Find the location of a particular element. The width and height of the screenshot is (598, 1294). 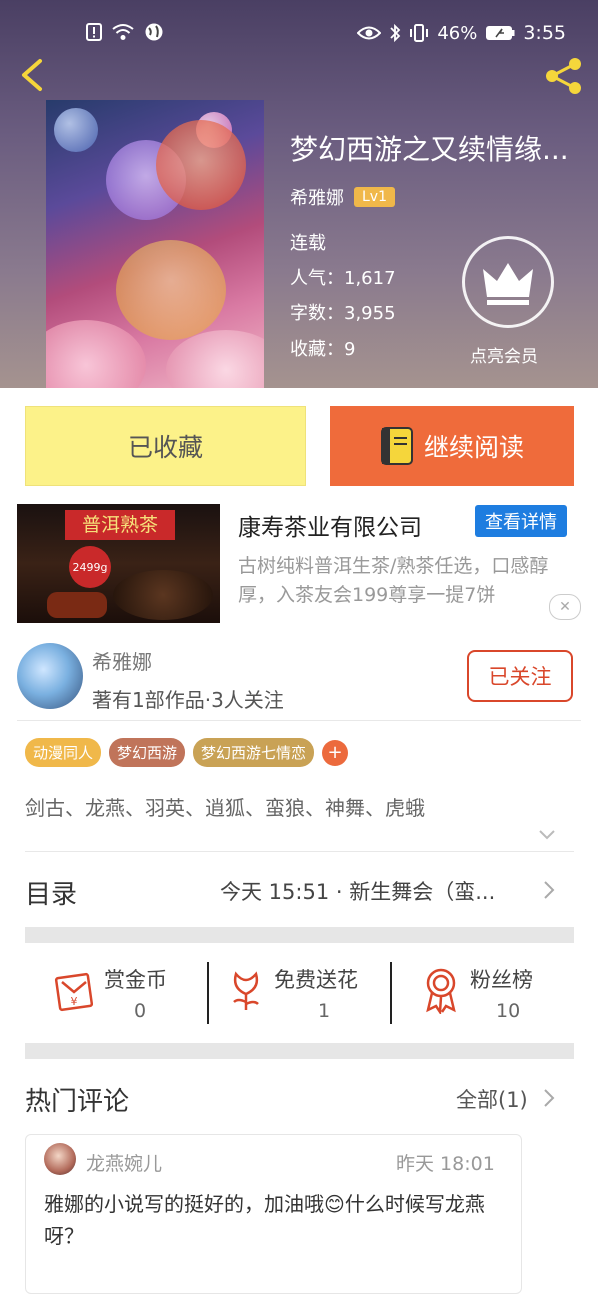

tag-item: 动漫同人 is located at coordinates (63, 752).